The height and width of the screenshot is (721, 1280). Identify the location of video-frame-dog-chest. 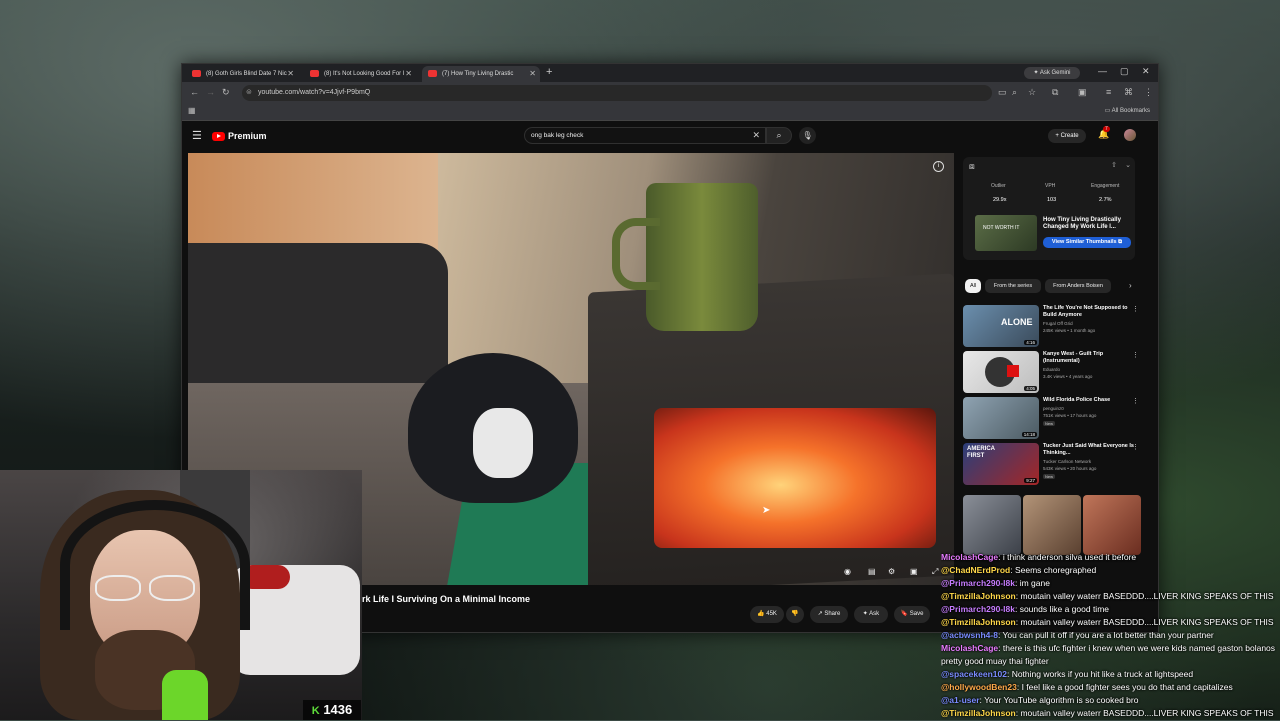
(503, 443).